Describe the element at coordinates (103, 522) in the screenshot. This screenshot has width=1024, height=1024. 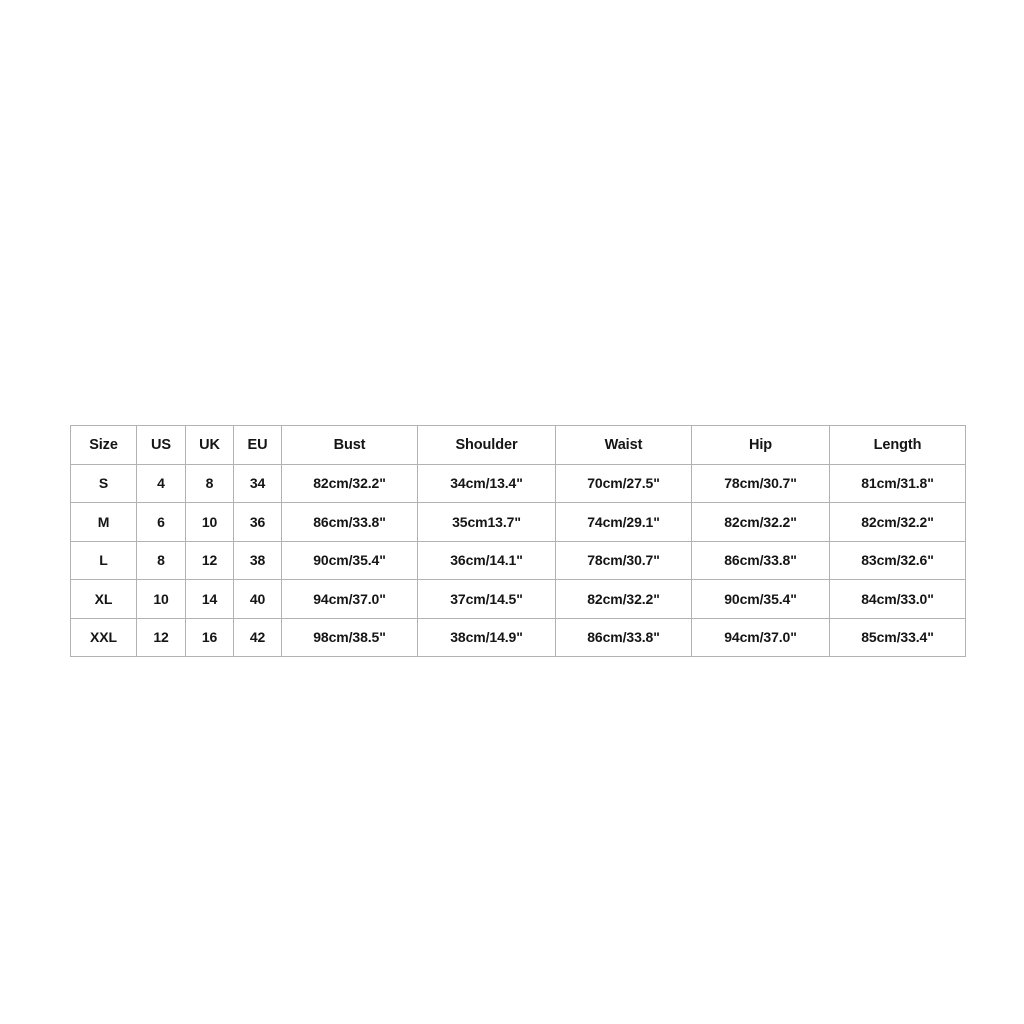
I see `cell-size: M` at that location.